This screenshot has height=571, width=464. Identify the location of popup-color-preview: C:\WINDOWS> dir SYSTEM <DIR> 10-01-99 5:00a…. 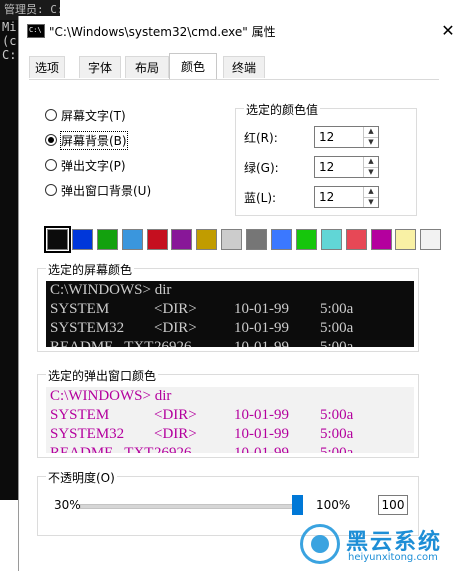
(230, 420).